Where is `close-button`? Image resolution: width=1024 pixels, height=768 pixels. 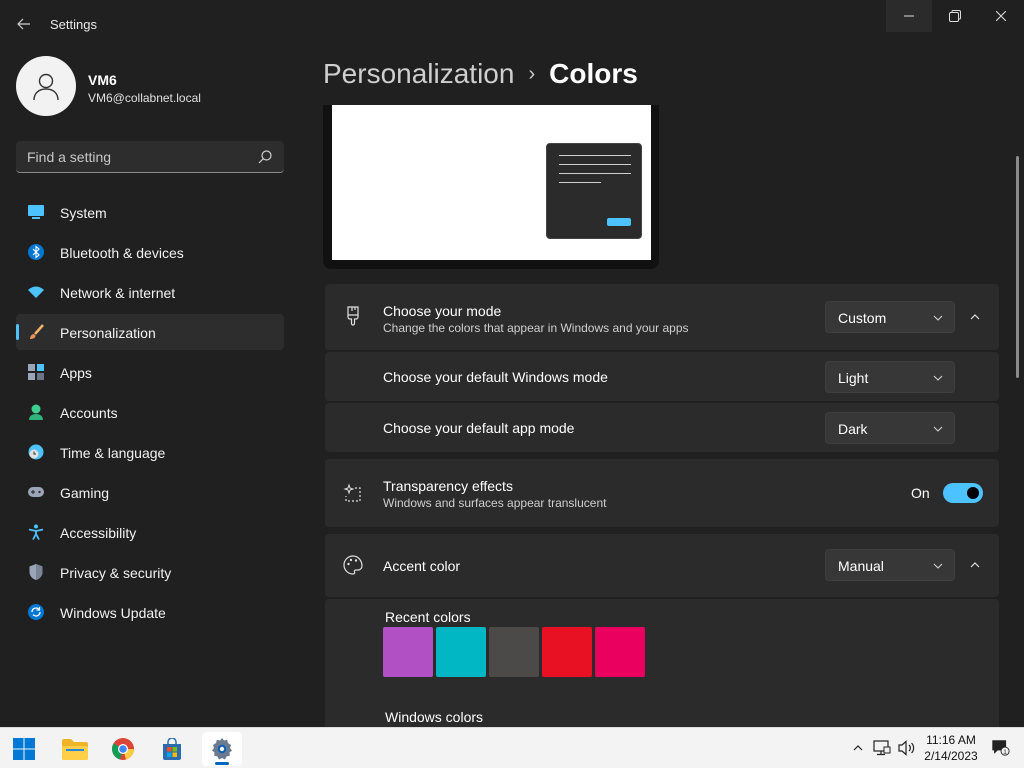 close-button is located at coordinates (1001, 16).